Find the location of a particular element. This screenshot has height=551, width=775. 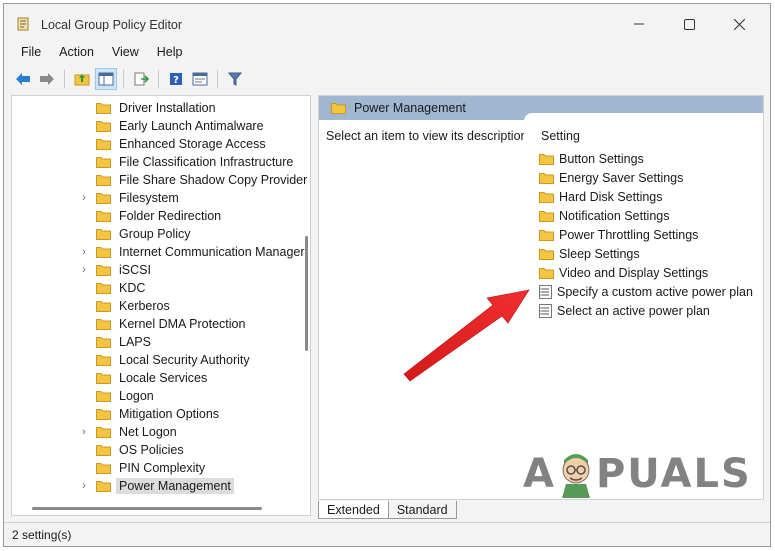

policy-setting-item: Specify a custom active power plan is located at coordinates (646, 291).